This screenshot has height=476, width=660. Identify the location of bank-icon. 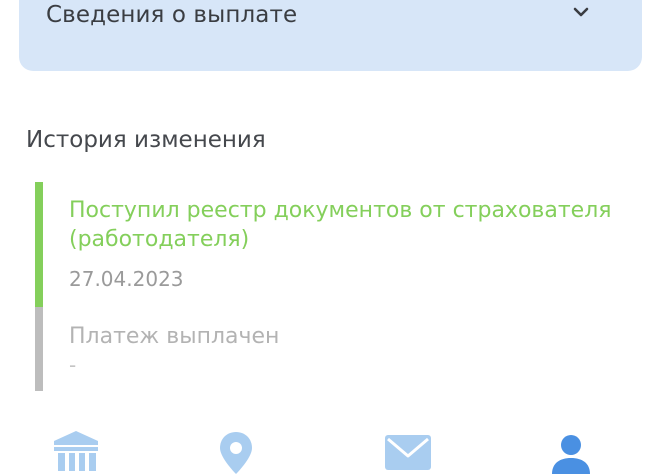
(76, 451).